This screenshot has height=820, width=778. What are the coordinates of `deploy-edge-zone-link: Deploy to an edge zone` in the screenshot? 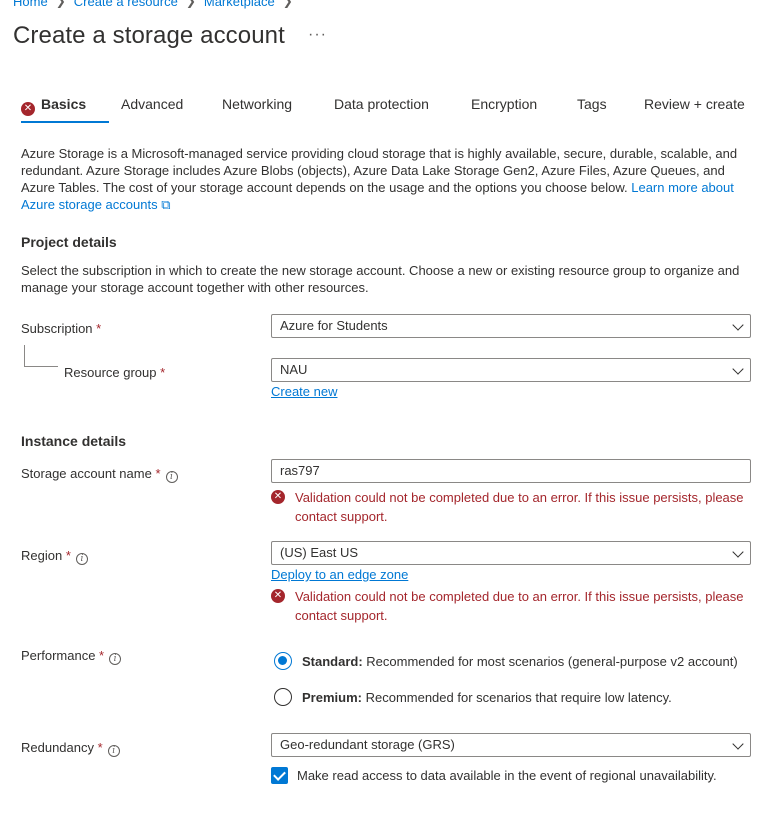 It's located at (339, 574).